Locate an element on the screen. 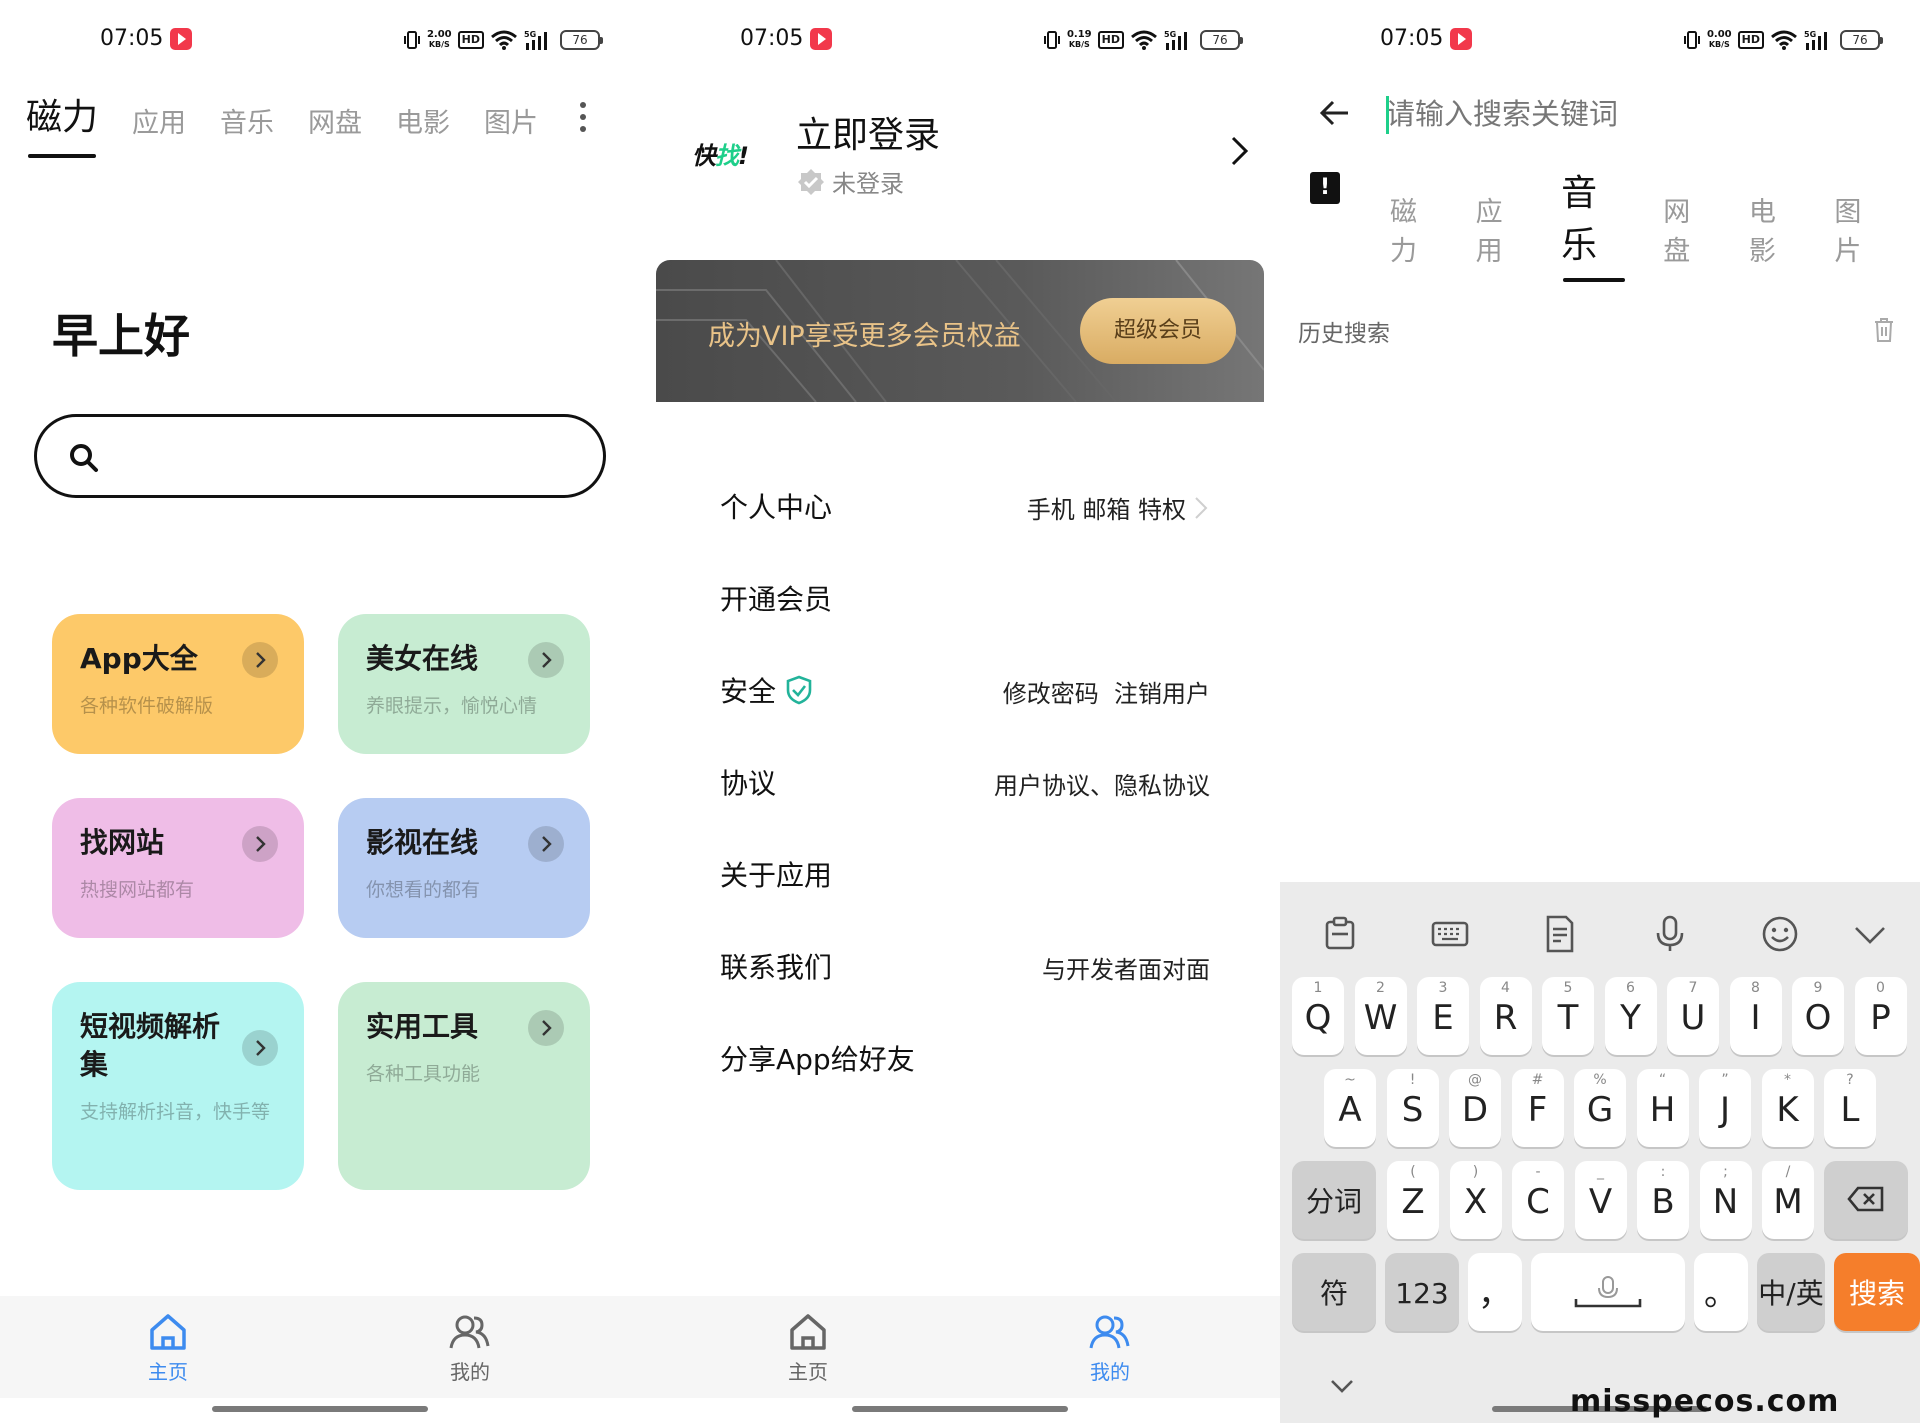  key-fenci: 分词 is located at coordinates (1334, 1200).